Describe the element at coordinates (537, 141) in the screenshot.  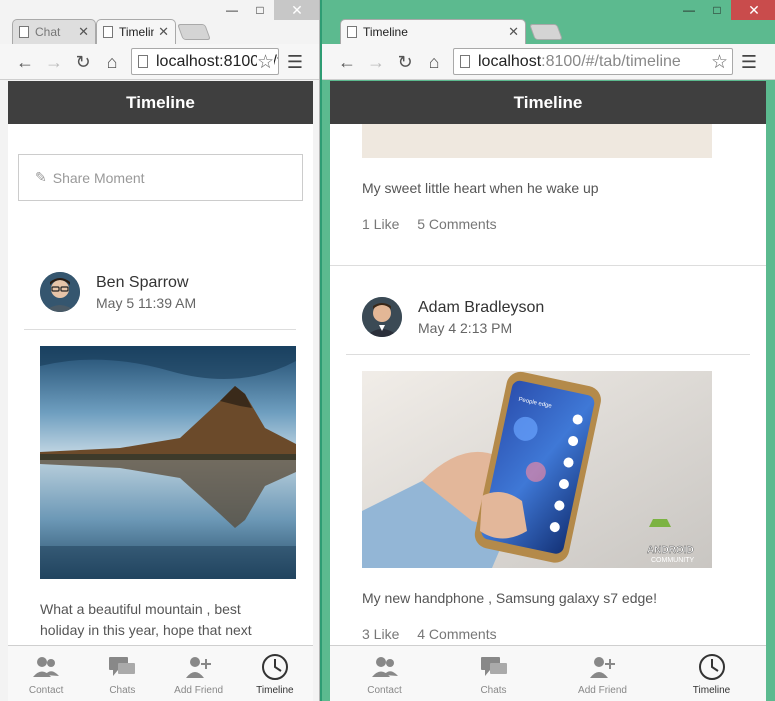
I see `post-image-partial` at that location.